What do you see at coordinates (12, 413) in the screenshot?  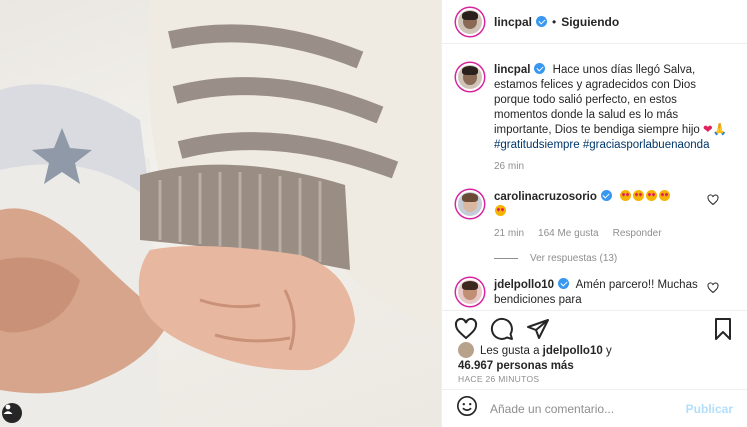 I see `tagged-users-icon` at bounding box center [12, 413].